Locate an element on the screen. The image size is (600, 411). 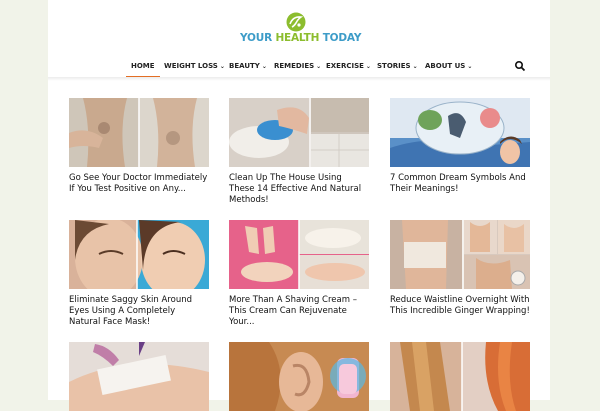
nav-item-home: HOME is located at coordinates (143, 67).